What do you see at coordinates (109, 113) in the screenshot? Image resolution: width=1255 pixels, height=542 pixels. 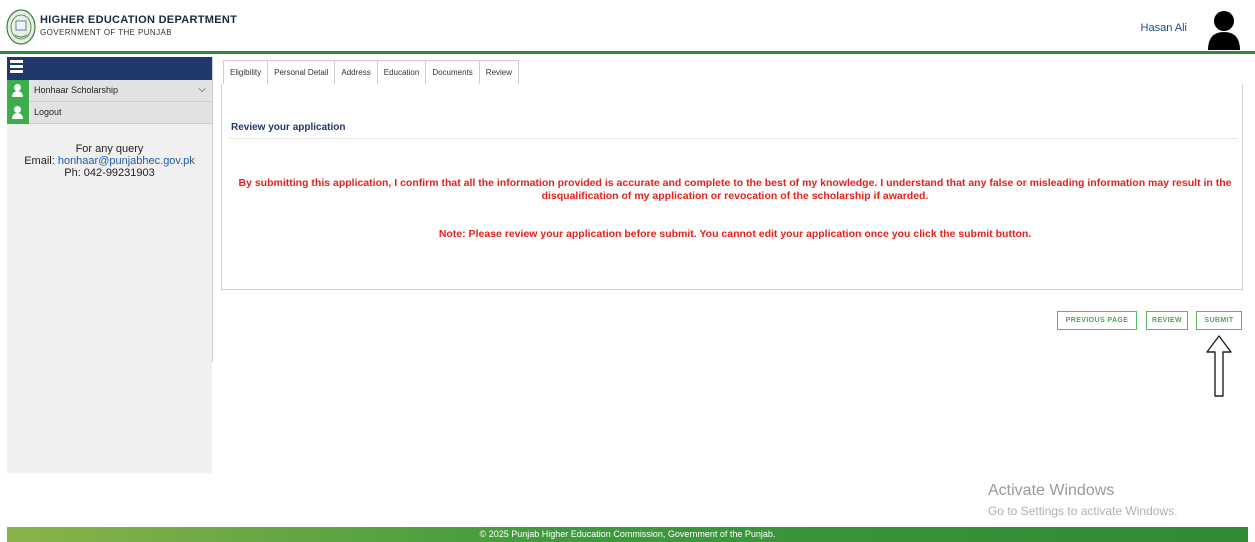 I see `sidebar-item-logout: Logout` at bounding box center [109, 113].